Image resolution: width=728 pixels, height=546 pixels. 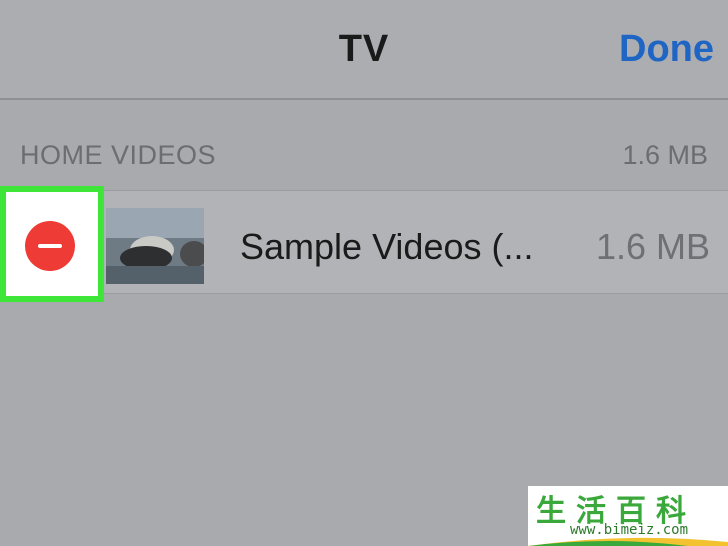 What do you see at coordinates (364, 155) in the screenshot?
I see `section-header: HOME VIDEOS 1.6 MB` at bounding box center [364, 155].